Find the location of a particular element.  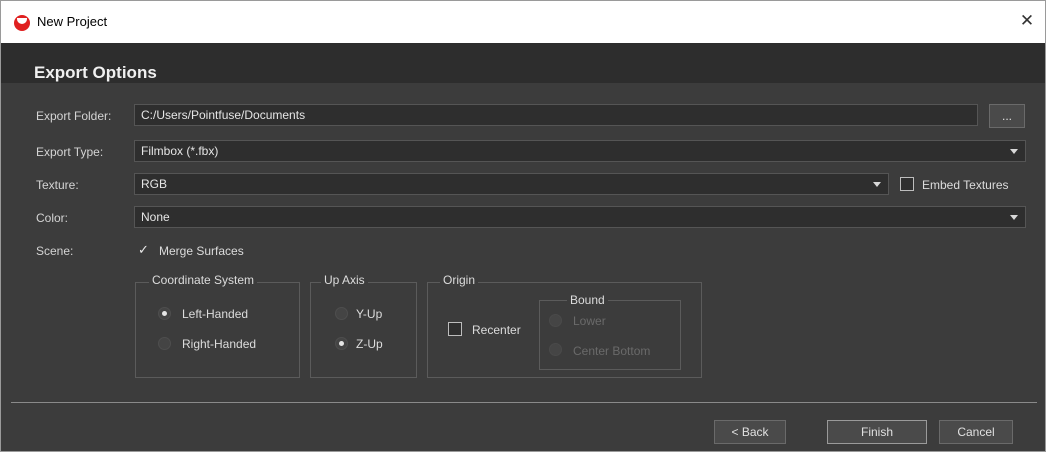

export-type-label: Export Type: is located at coordinates (70, 152).